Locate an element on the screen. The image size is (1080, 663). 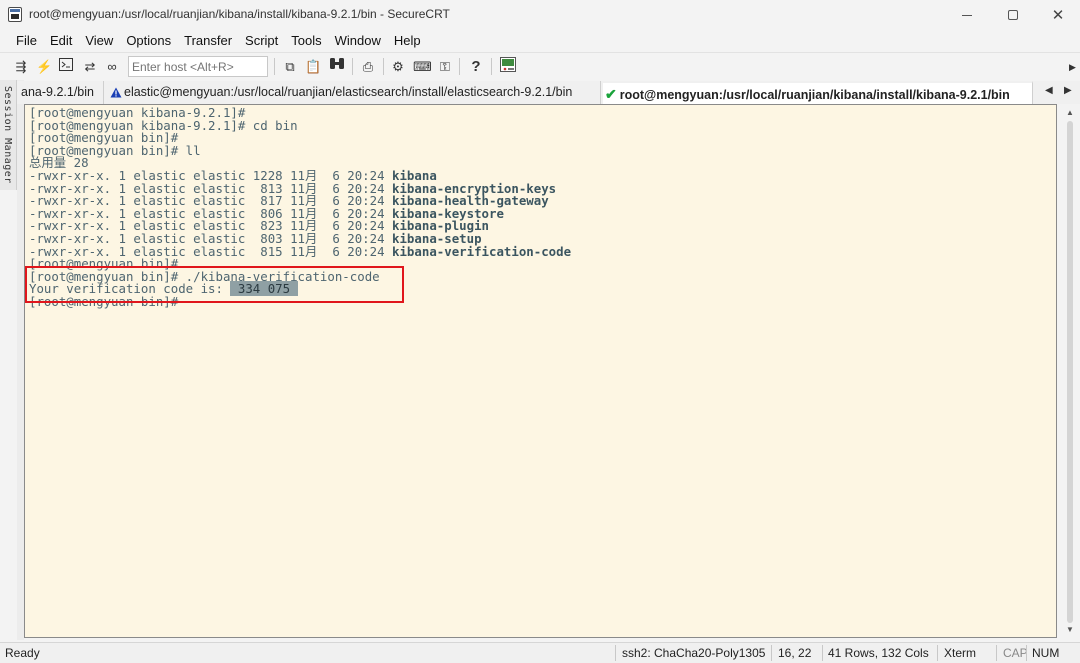
left-dock-strip is located at coordinates (20, 360).